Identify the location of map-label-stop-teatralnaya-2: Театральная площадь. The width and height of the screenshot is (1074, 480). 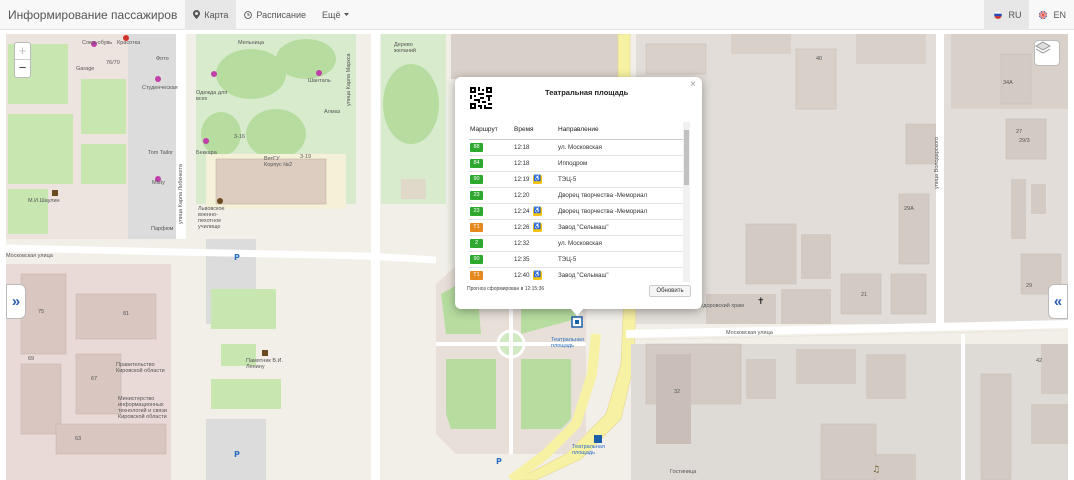
(588, 450).